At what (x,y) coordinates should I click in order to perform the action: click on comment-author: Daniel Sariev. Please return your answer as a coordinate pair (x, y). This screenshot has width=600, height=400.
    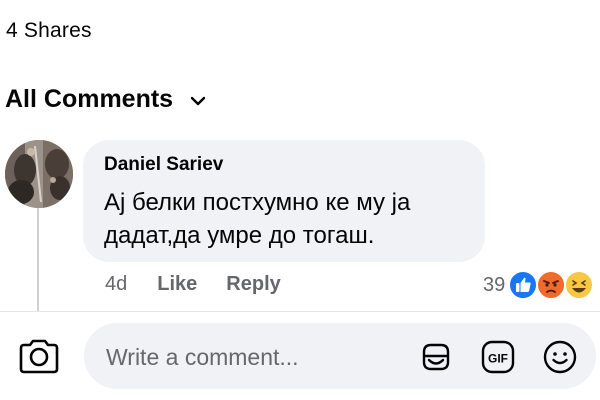
    Looking at the image, I should click on (163, 165).